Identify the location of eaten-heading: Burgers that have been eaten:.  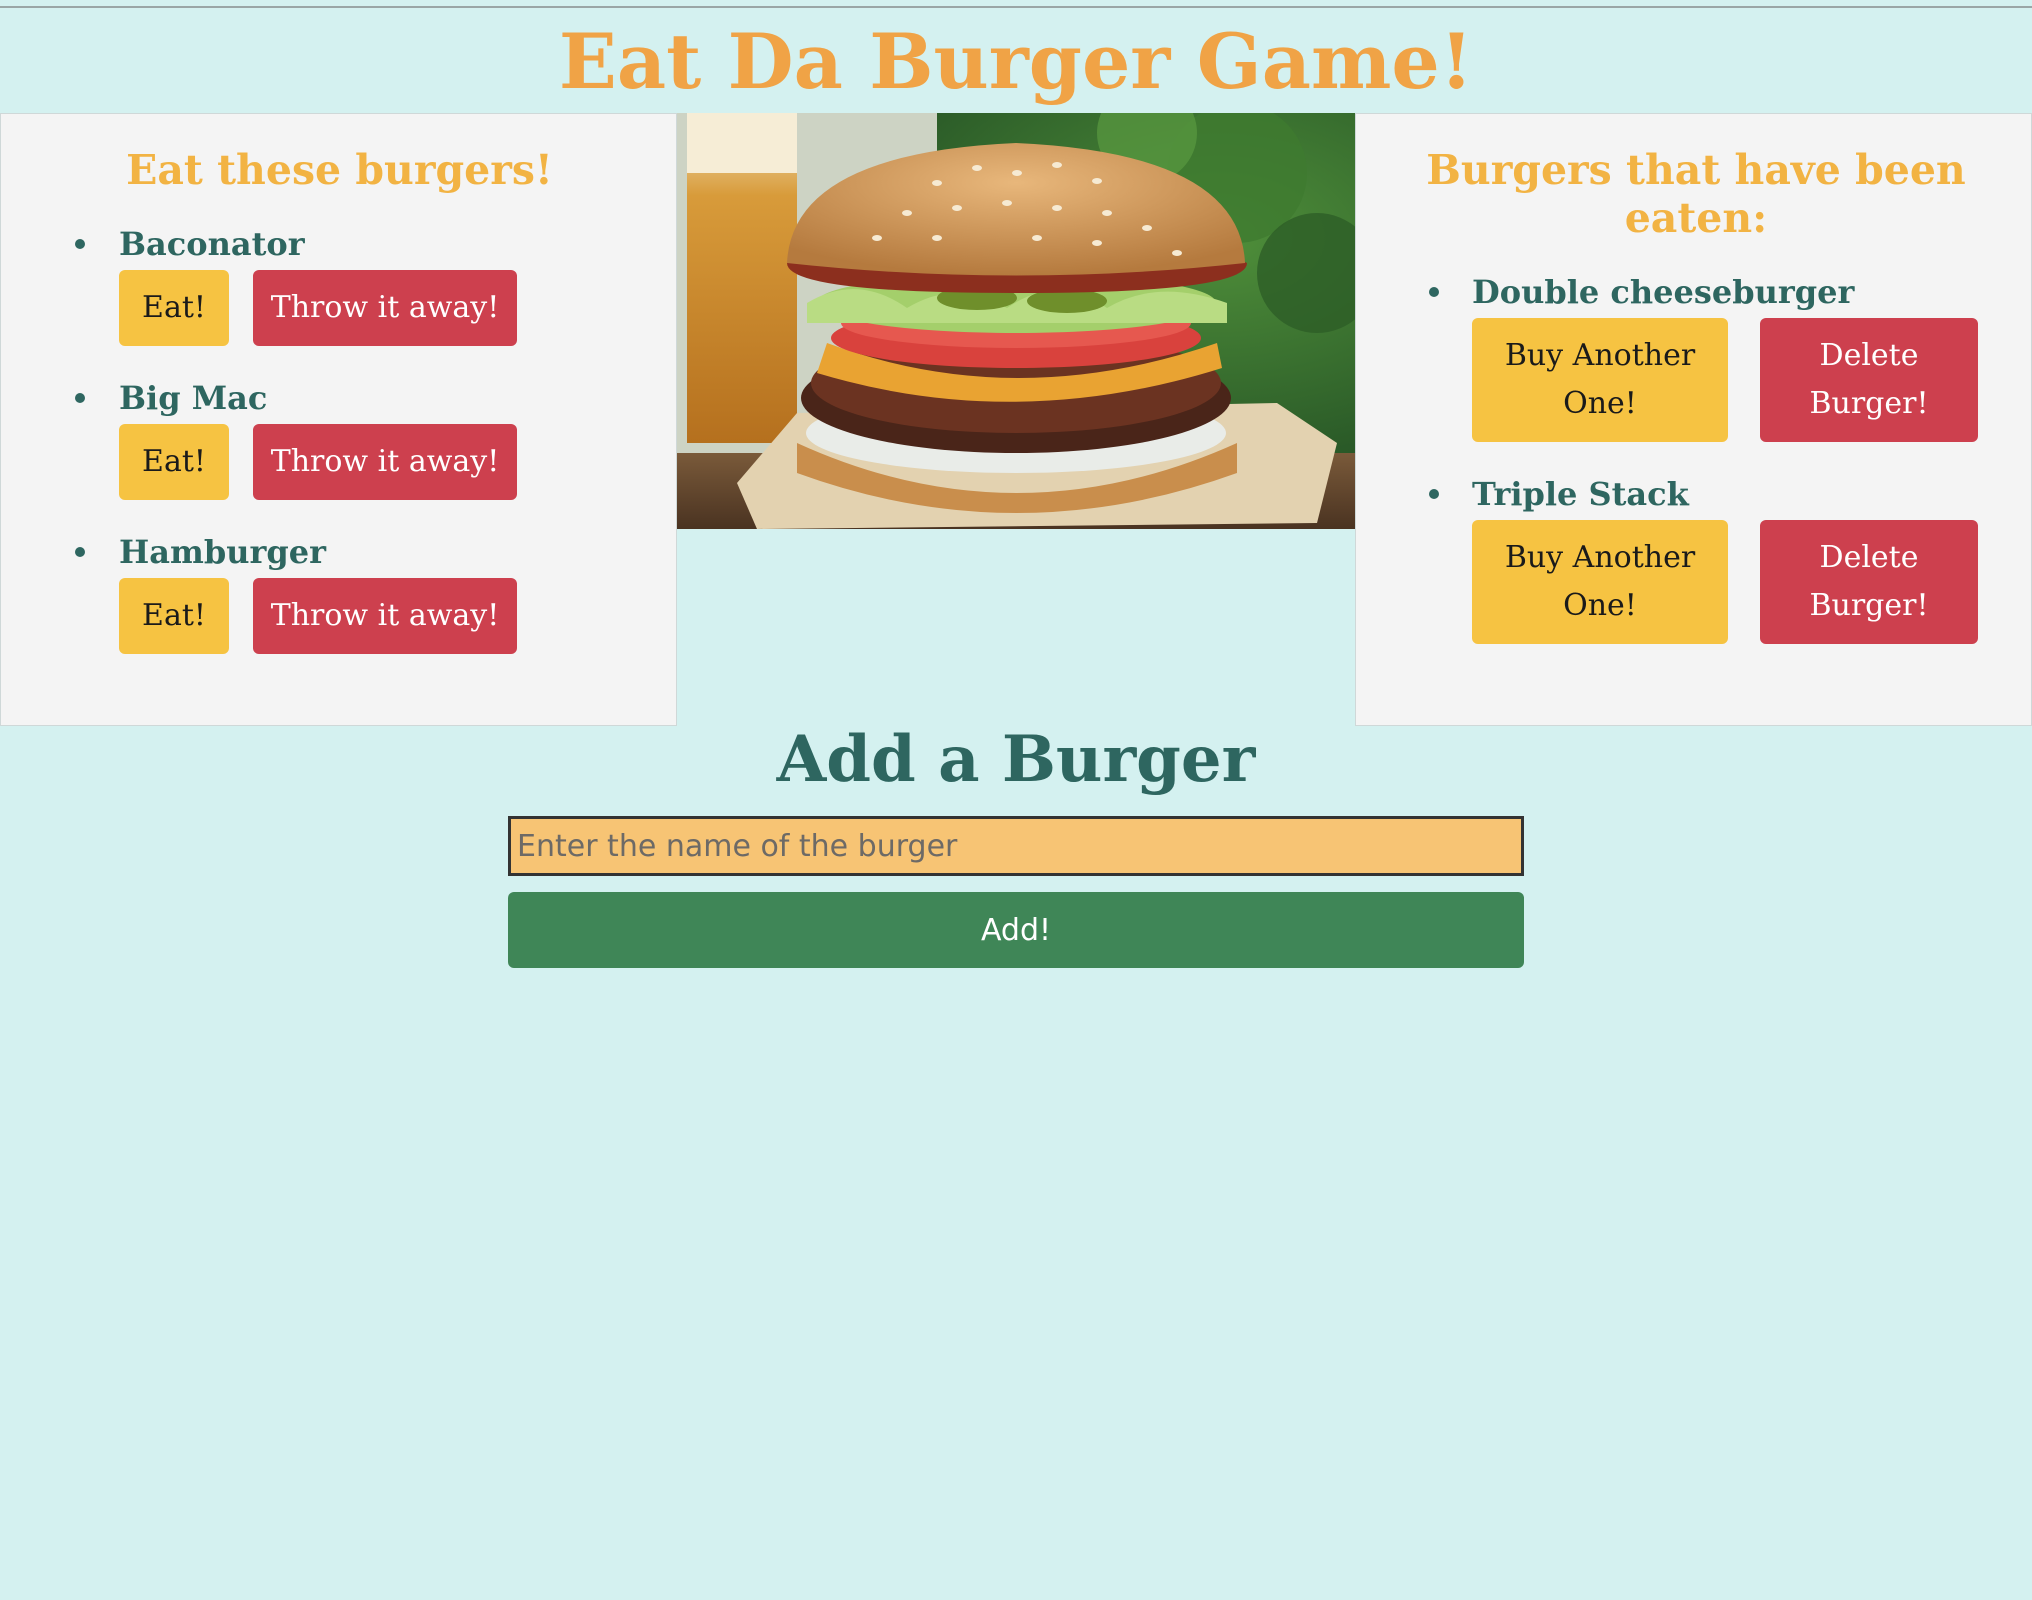
(1696, 194).